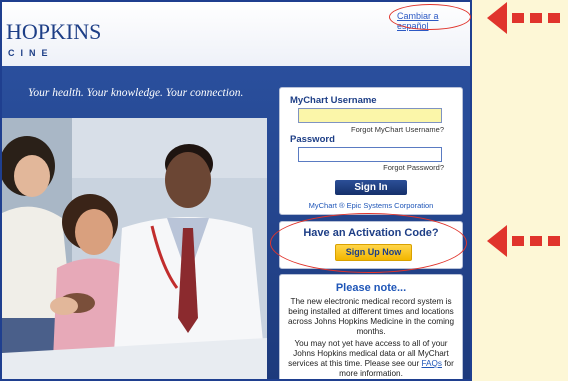 The height and width of the screenshot is (381, 568). What do you see at coordinates (413, 167) in the screenshot?
I see `forgot-password-link: Forgot Password?` at bounding box center [413, 167].